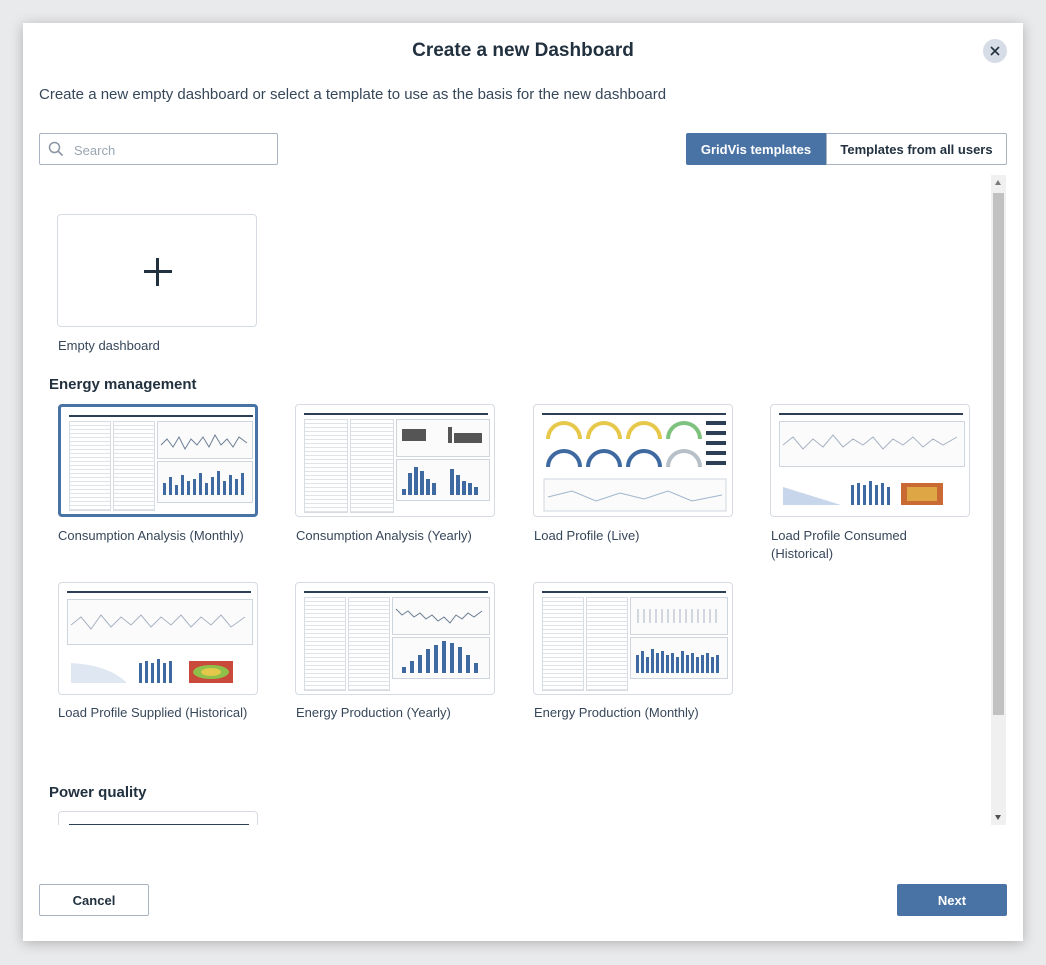  I want to click on thumbnail-consumption-monthly, so click(160, 462).